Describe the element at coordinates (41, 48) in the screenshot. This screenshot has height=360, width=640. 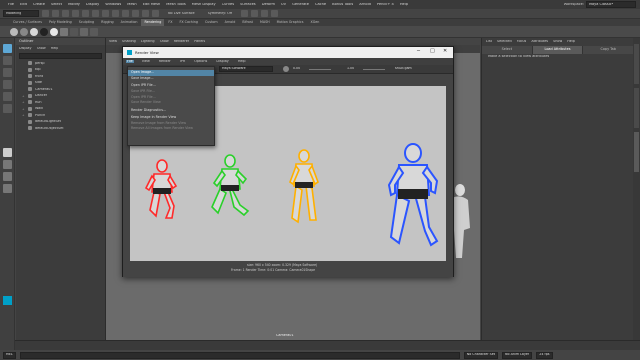
I see `outliner-menu-show: Show` at that location.